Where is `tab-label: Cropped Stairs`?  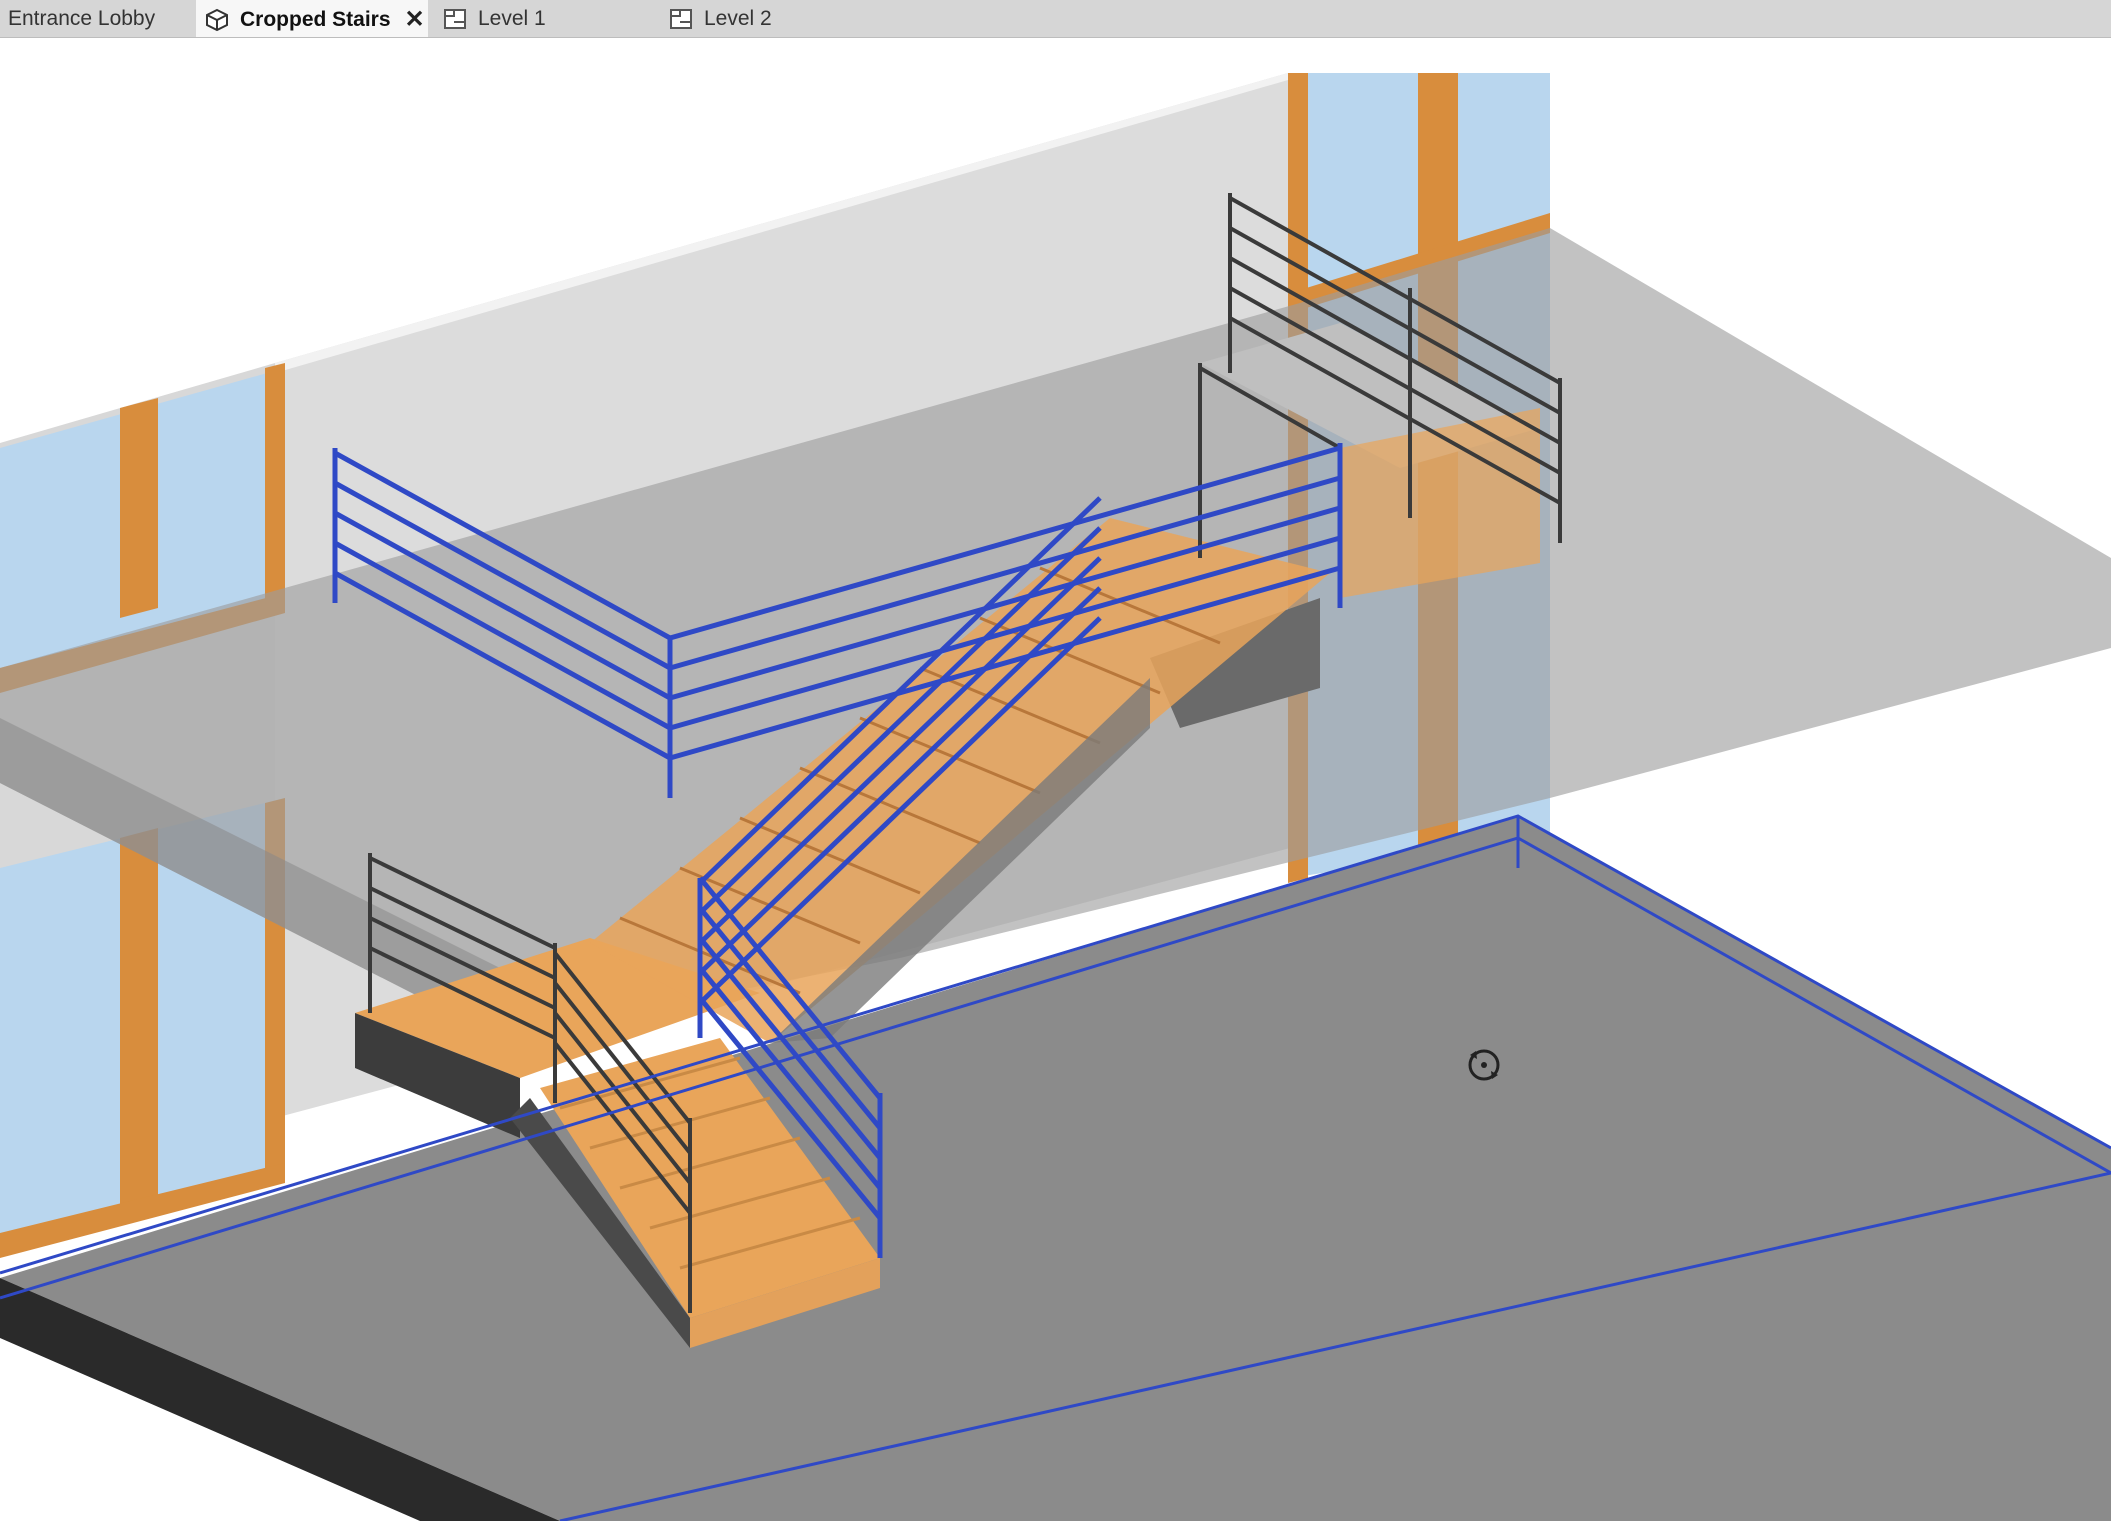
tab-label: Cropped Stairs is located at coordinates (315, 19).